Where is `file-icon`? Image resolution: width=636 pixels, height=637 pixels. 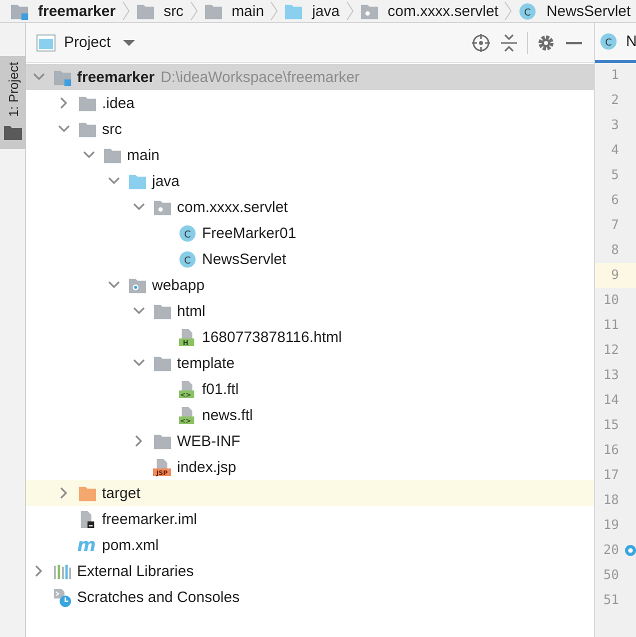 file-icon is located at coordinates (87, 519).